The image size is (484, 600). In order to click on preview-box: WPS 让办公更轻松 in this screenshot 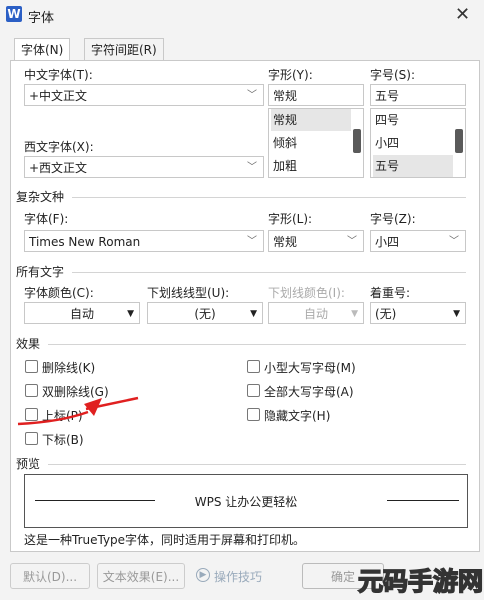, I will do `click(246, 501)`.